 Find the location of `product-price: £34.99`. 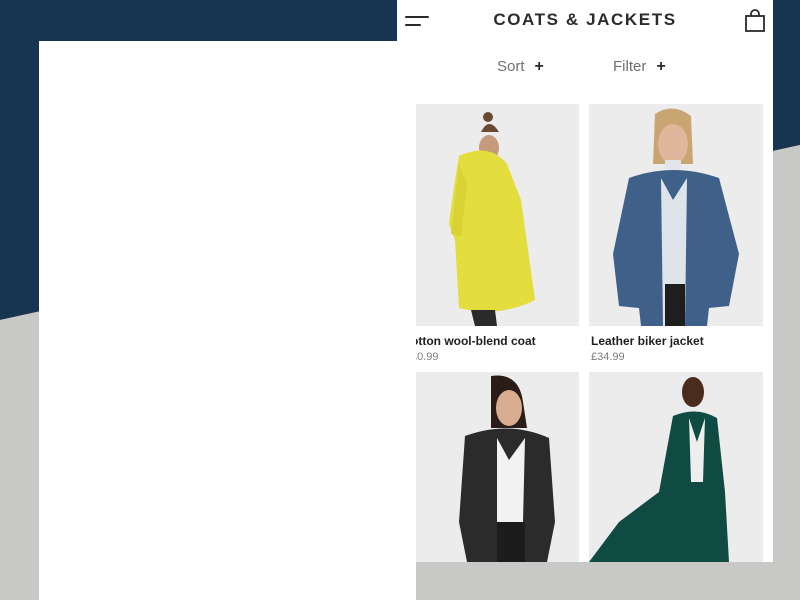

product-price: £34.99 is located at coordinates (608, 357).